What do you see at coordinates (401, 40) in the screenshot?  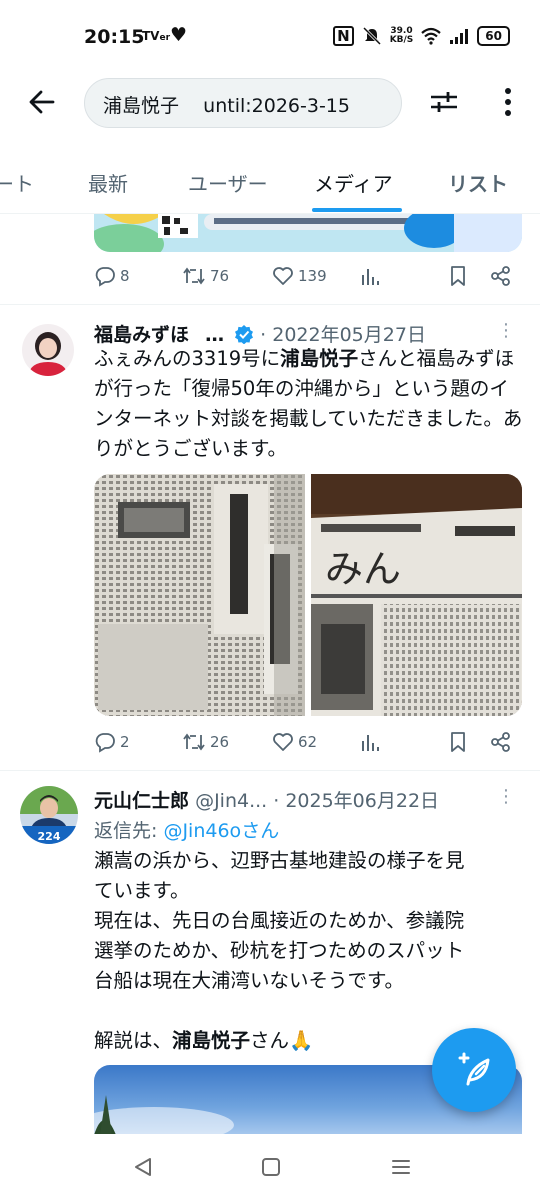 I see `net-speed-unit: KB/S` at bounding box center [401, 40].